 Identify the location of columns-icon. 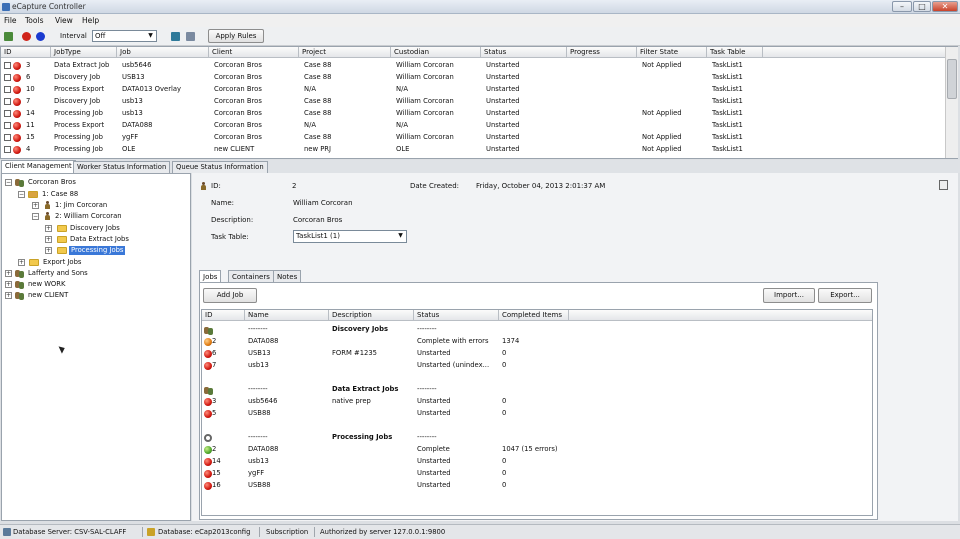
(190, 36).